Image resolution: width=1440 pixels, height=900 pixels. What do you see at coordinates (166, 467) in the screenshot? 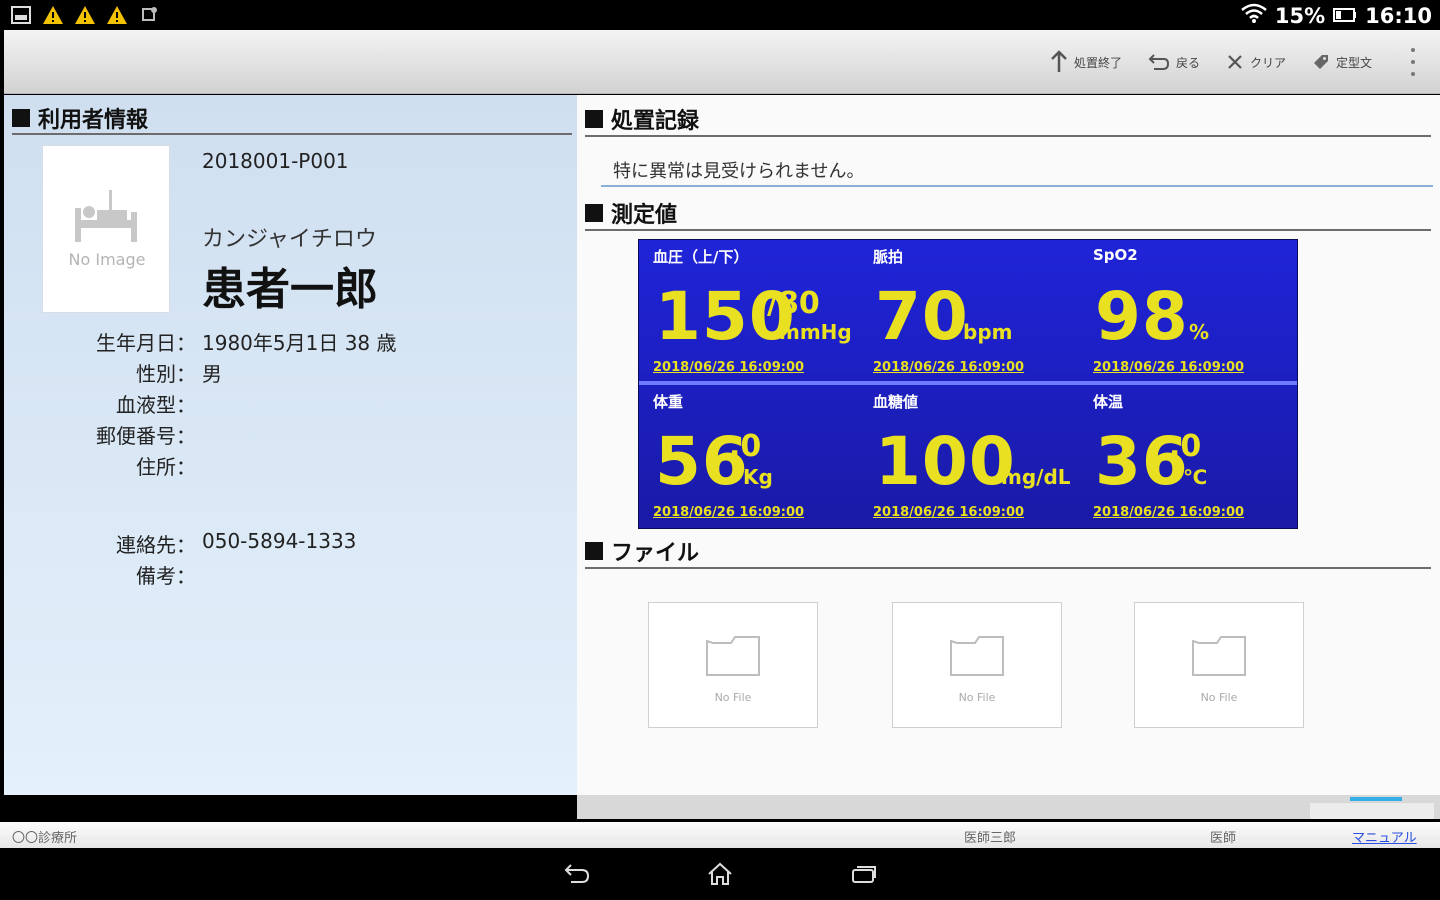
I see `address-label: 住所：` at bounding box center [166, 467].